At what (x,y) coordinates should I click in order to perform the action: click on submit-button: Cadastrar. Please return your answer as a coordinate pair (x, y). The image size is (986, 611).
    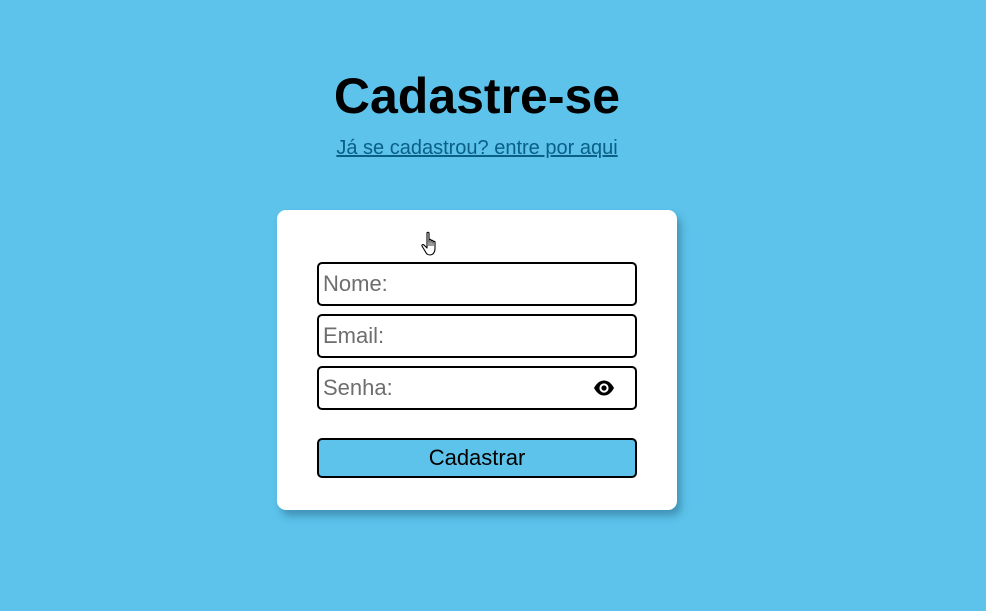
    Looking at the image, I should click on (477, 458).